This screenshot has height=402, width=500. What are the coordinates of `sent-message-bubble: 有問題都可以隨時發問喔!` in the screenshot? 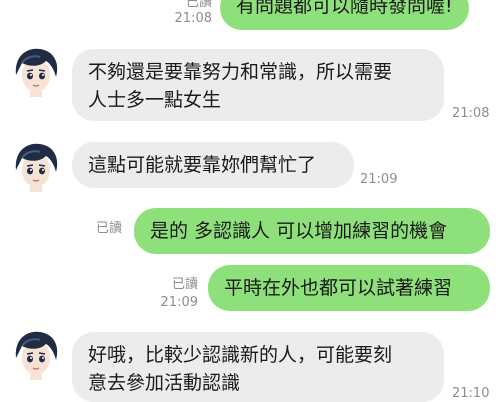 It's located at (344, 15).